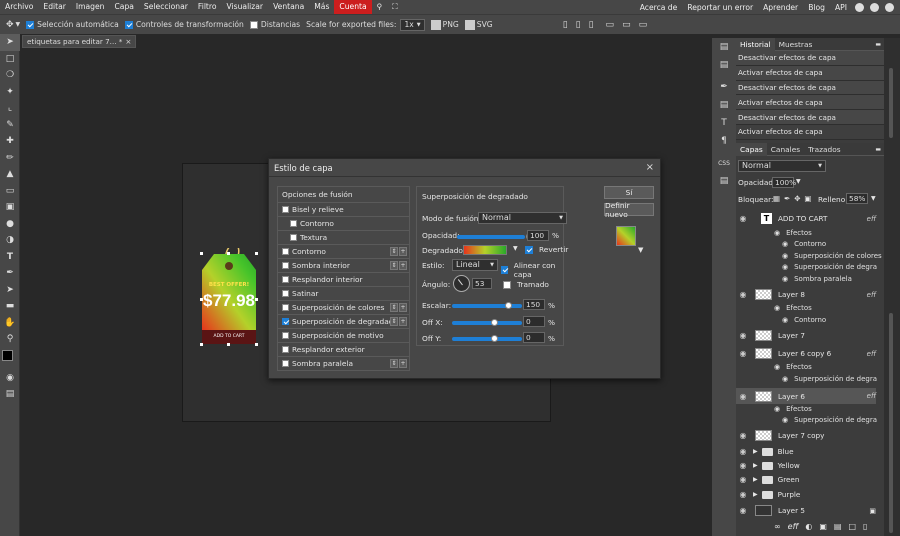 The image size is (900, 536). Describe the element at coordinates (871, 295) in the screenshot. I see `fx-badge: eff` at that location.